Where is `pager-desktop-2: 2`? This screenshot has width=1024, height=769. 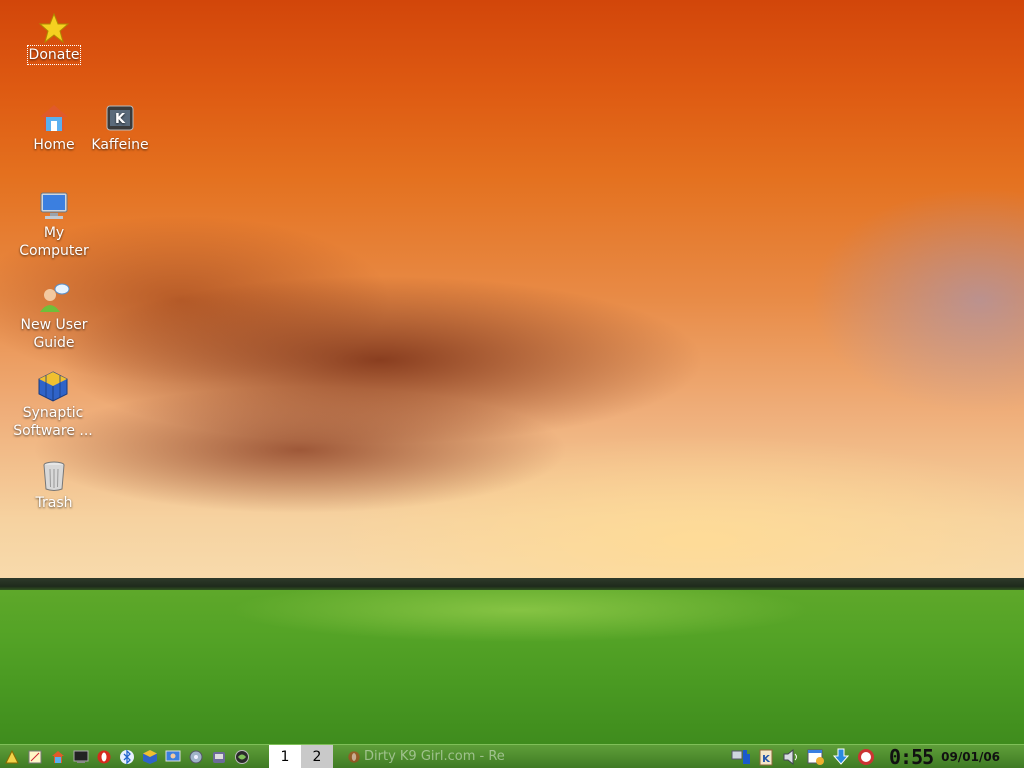
pager-desktop-2: 2 is located at coordinates (317, 756).